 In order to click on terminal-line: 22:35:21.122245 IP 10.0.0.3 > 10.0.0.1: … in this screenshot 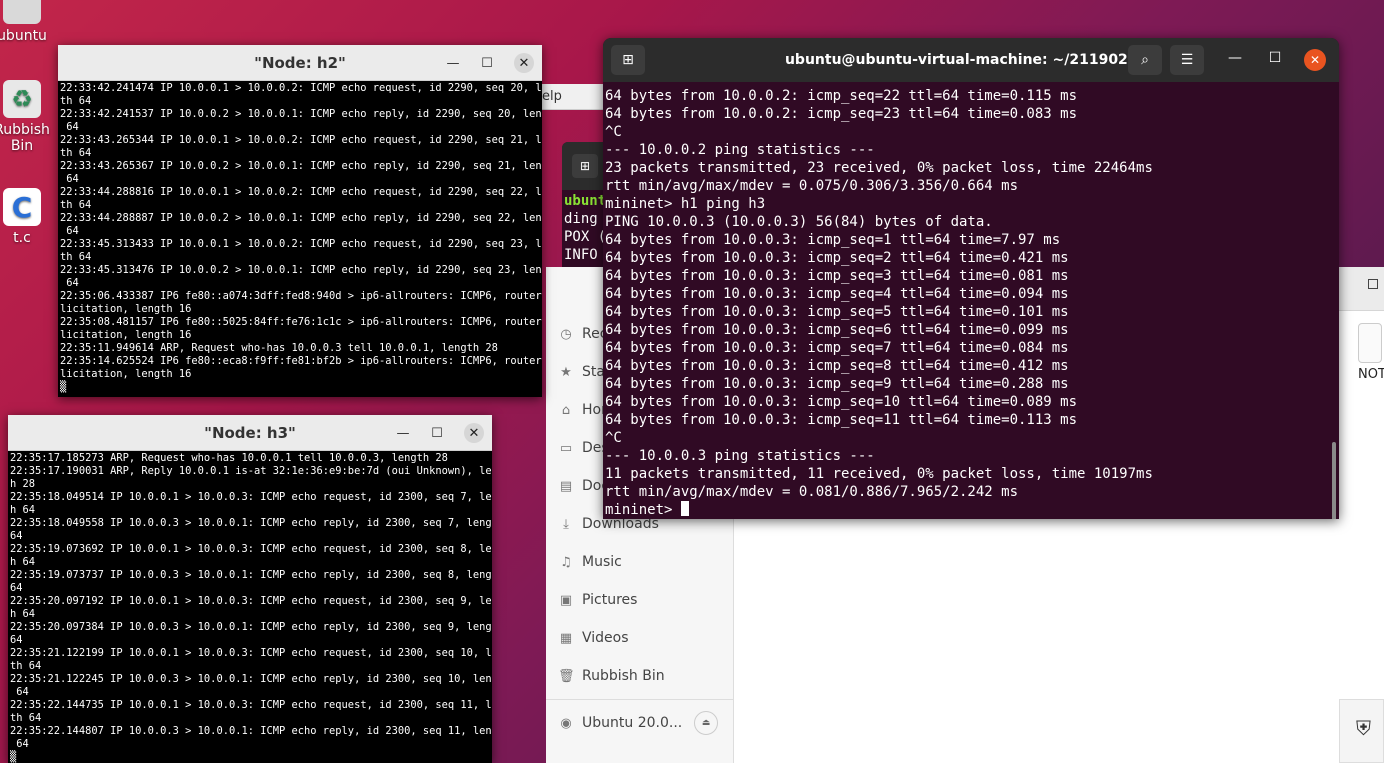, I will do `click(251, 679)`.